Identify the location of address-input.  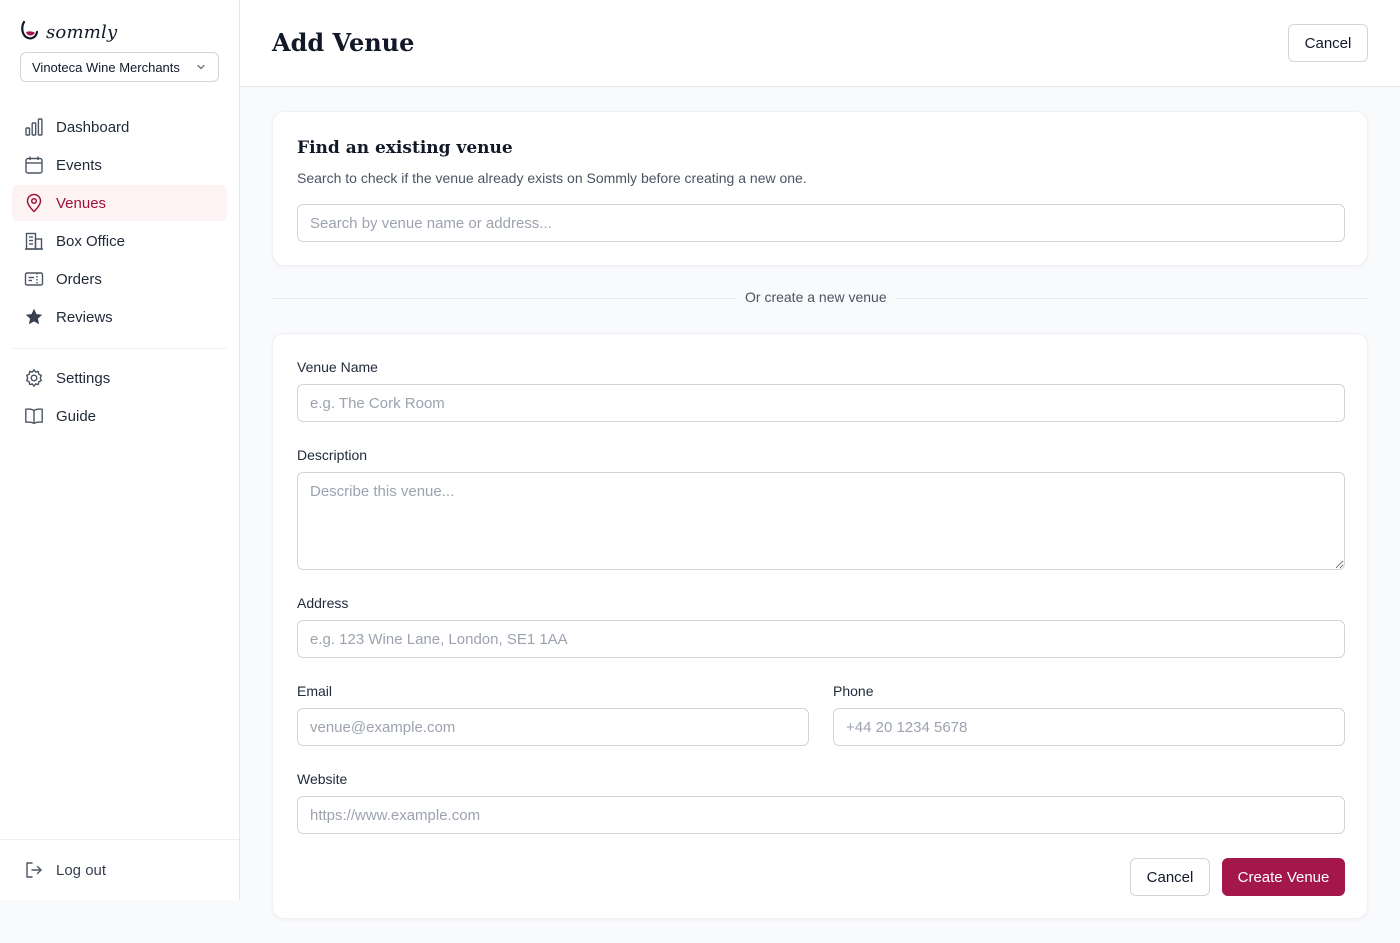
(821, 639).